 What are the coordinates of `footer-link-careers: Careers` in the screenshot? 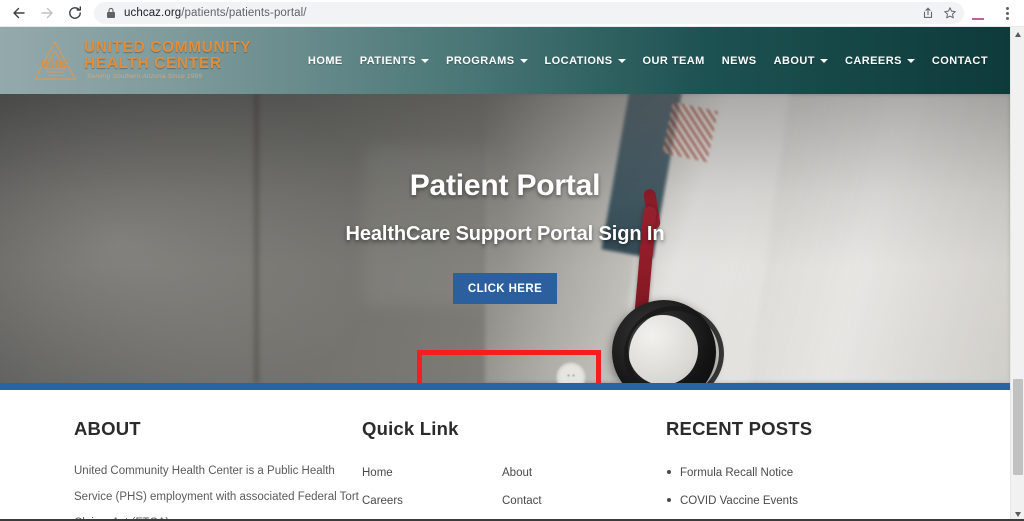 It's located at (432, 501).